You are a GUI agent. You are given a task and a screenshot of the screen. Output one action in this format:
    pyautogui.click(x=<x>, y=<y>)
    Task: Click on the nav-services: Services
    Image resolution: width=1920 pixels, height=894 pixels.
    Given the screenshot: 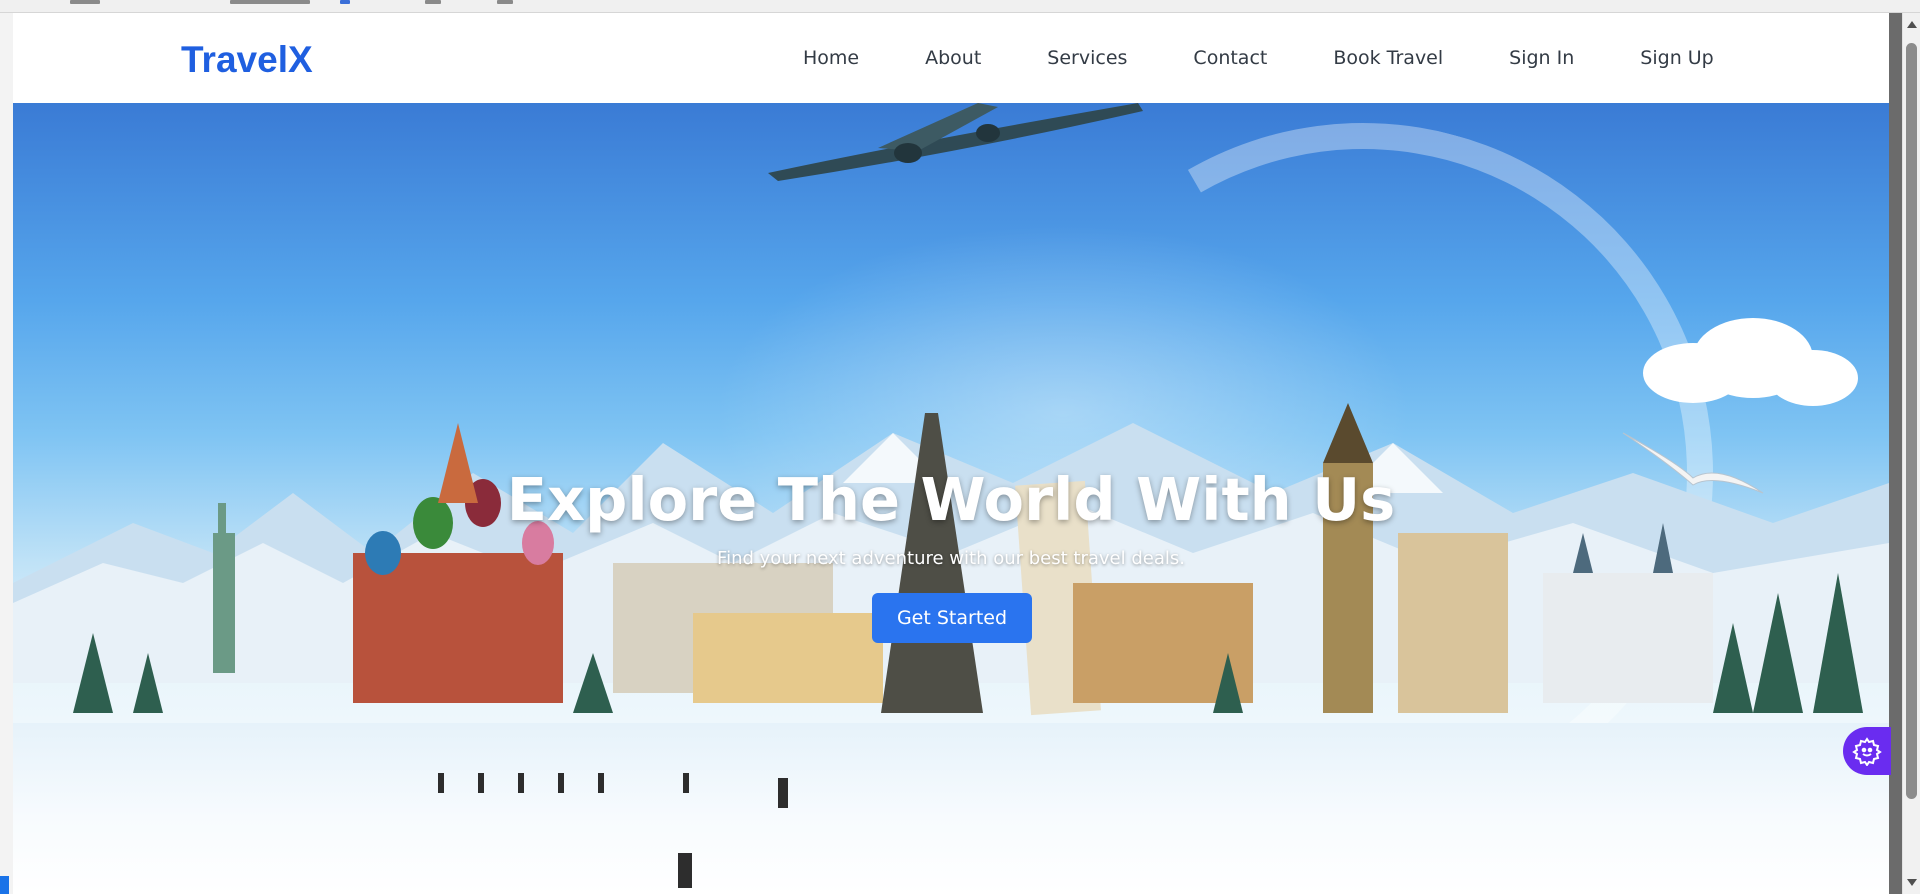 What is the action you would take?
    pyautogui.click(x=1087, y=58)
    